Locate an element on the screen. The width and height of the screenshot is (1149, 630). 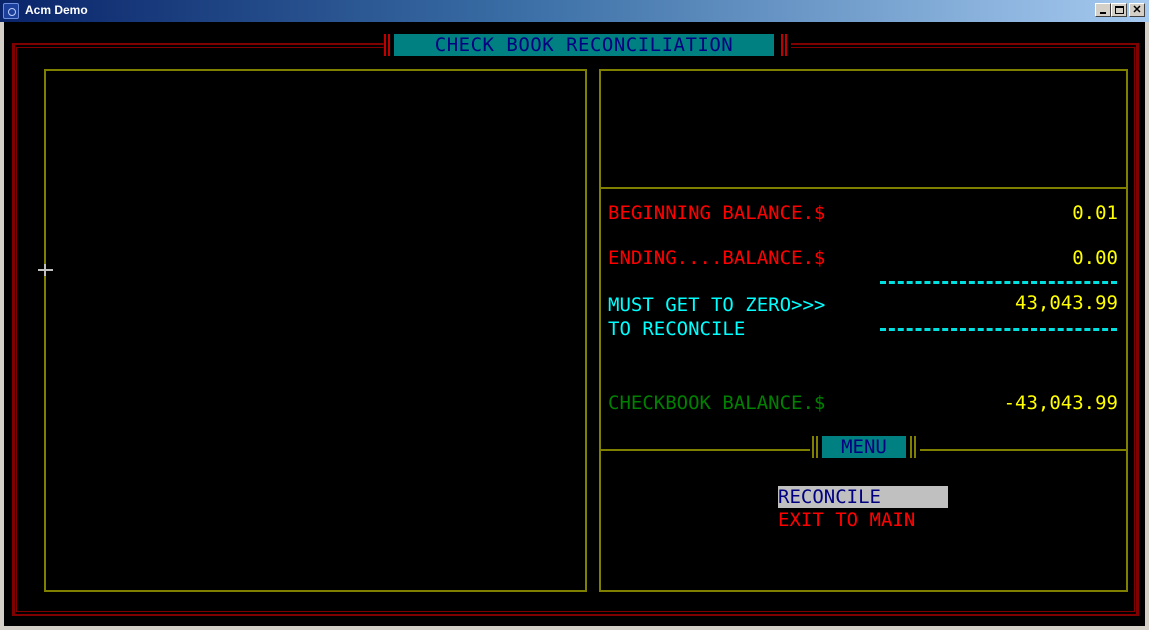
app-icon is located at coordinates (11, 11).